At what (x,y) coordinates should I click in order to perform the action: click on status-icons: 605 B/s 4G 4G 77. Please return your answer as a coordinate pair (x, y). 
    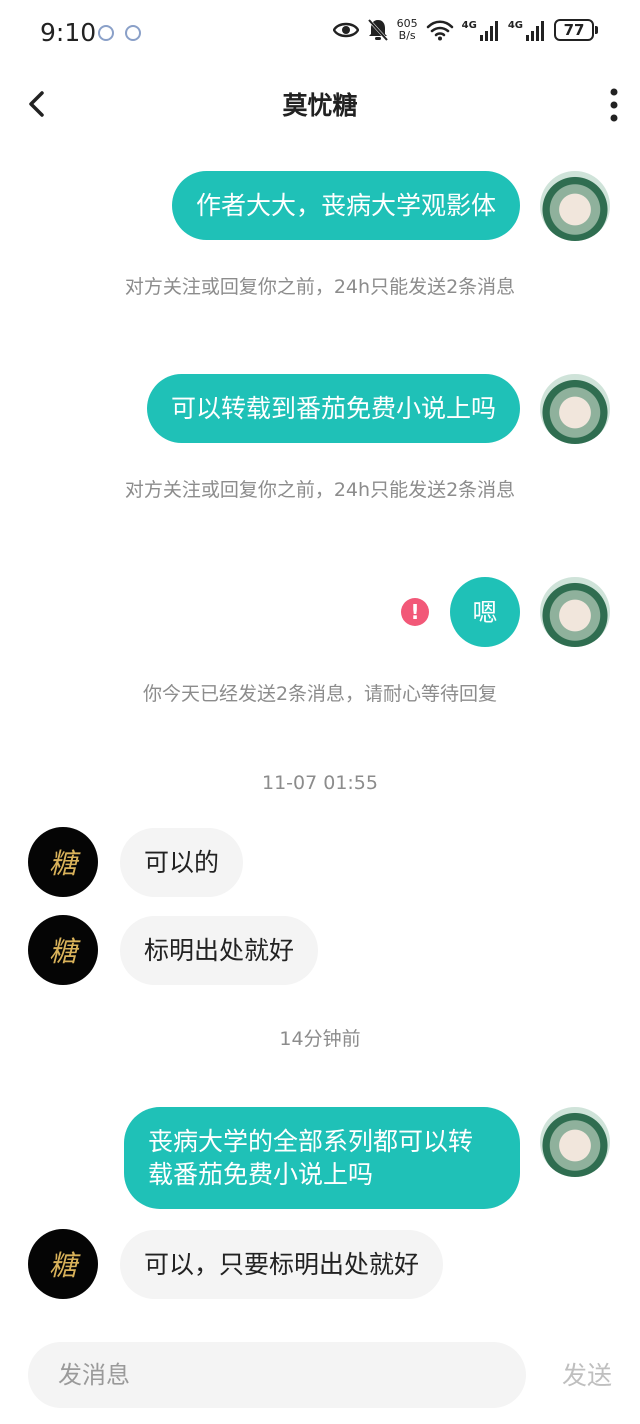
    Looking at the image, I should click on (465, 30).